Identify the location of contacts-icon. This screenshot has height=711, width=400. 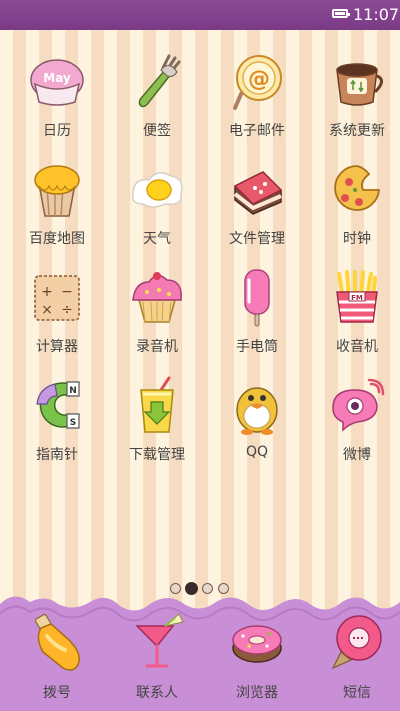
(159, 640).